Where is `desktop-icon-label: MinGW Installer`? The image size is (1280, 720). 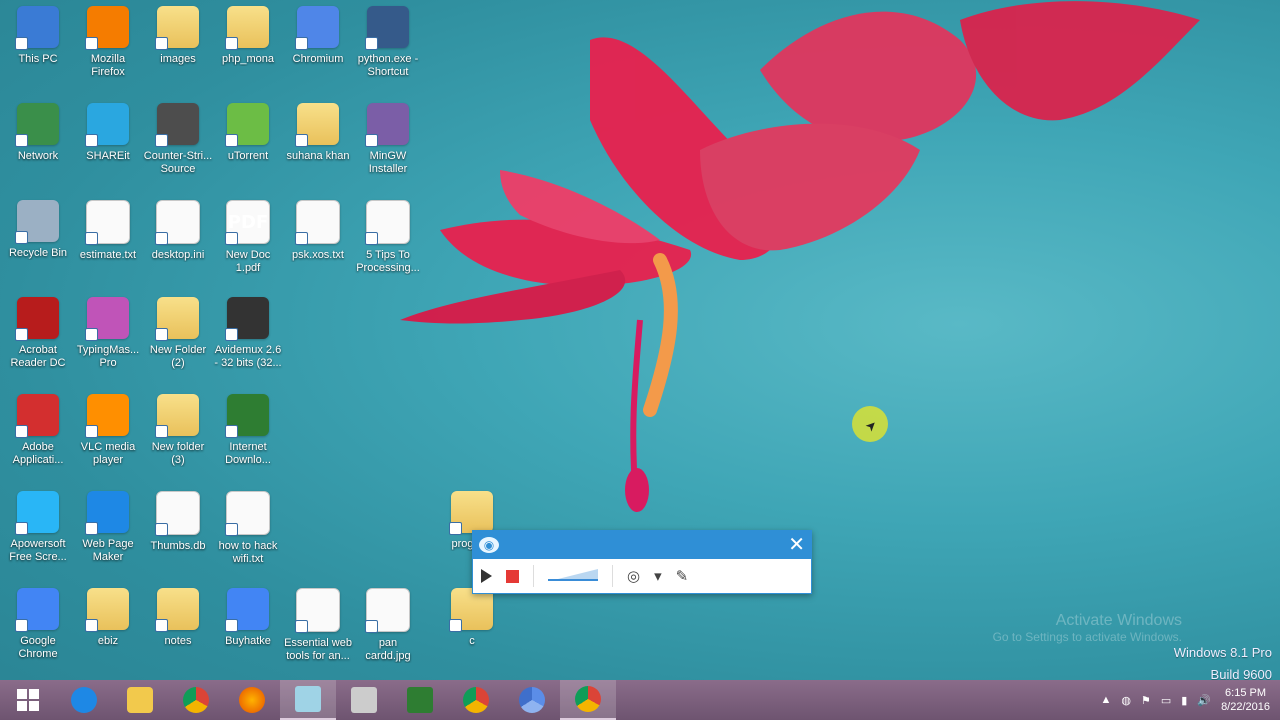
desktop-icon-label: MinGW Installer is located at coordinates (388, 162).